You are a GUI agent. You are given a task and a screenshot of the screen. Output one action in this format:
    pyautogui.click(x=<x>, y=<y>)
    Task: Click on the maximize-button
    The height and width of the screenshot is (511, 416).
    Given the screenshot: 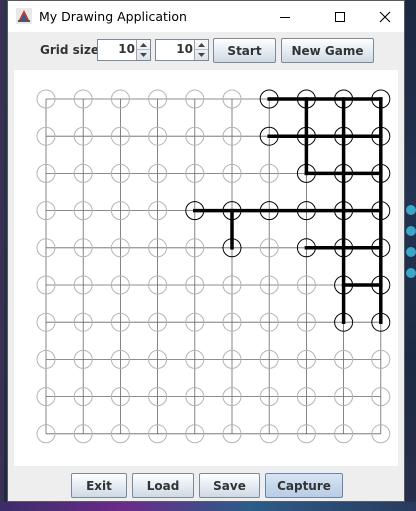 What is the action you would take?
    pyautogui.click(x=339, y=16)
    